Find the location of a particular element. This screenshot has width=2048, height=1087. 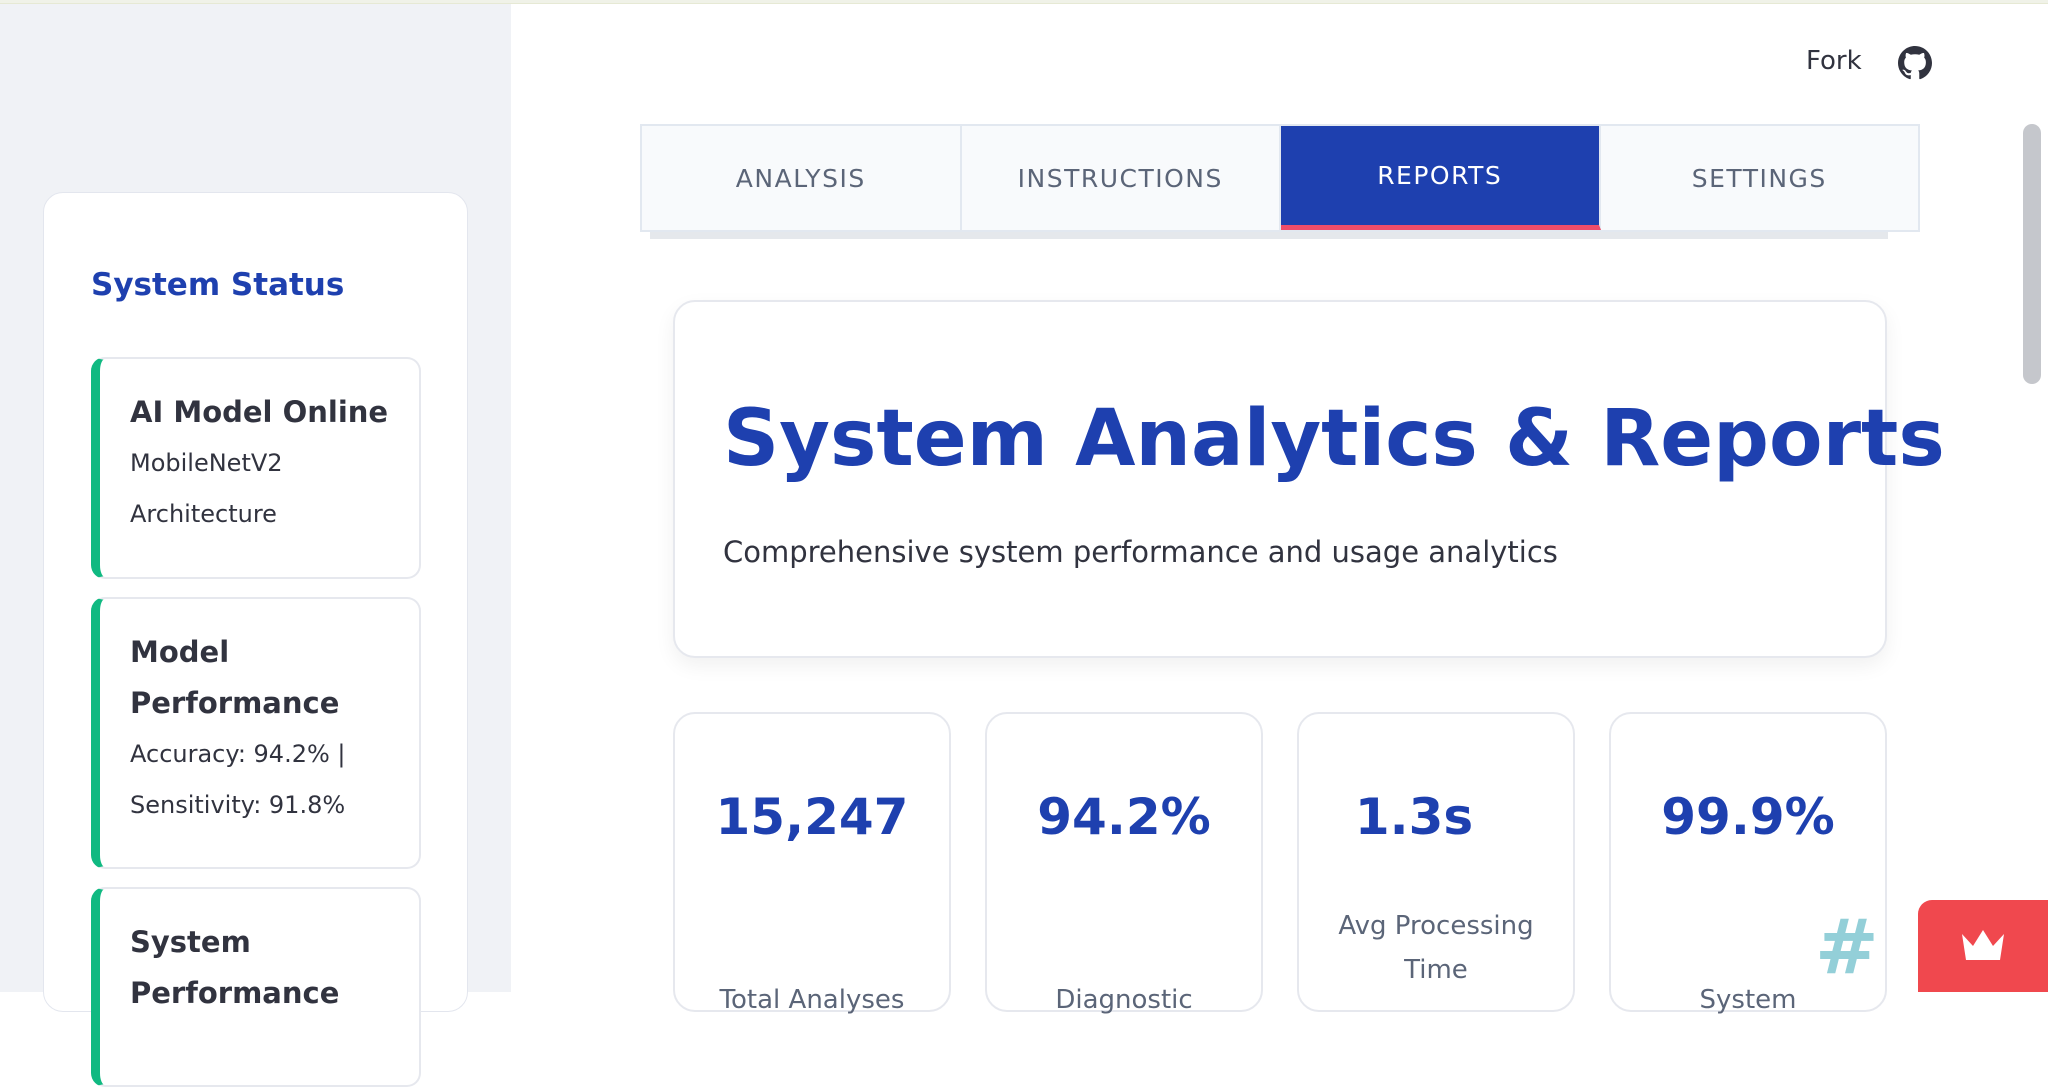

metric-value: 99.9% is located at coordinates (1748, 817).